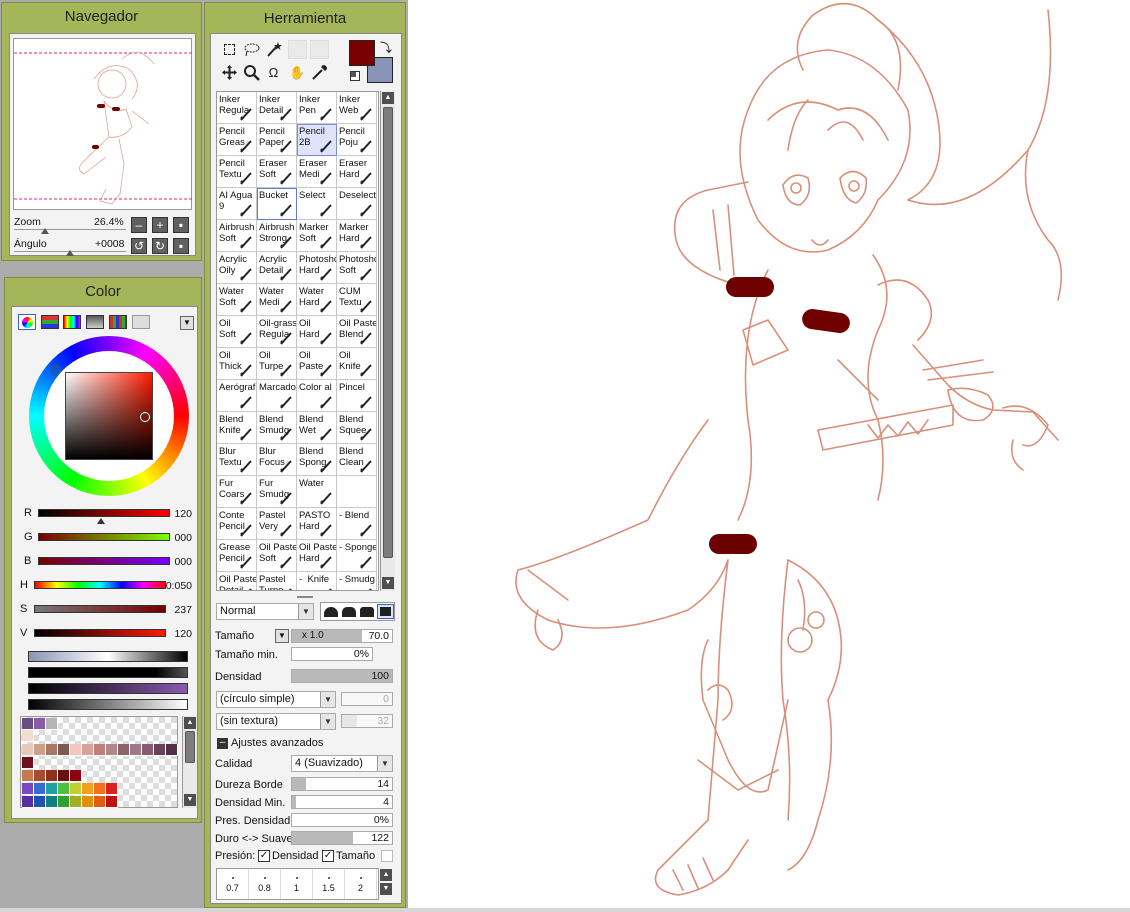 The width and height of the screenshot is (1130, 912). Describe the element at coordinates (317, 236) in the screenshot. I see `brush-tool-item: Marker Soft` at that location.